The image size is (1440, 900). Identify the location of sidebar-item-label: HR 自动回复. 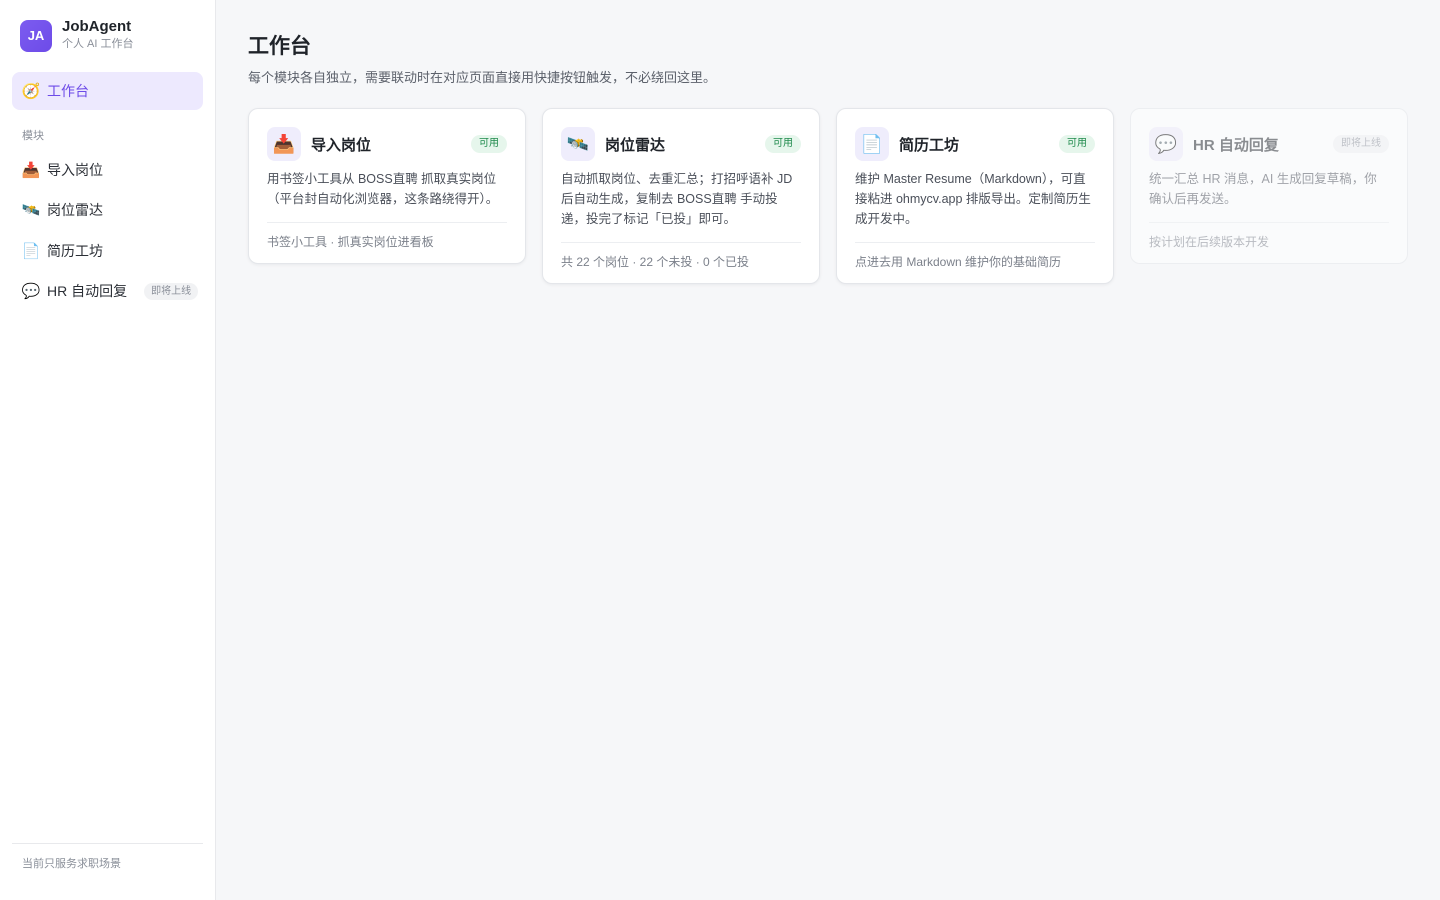
(87, 291).